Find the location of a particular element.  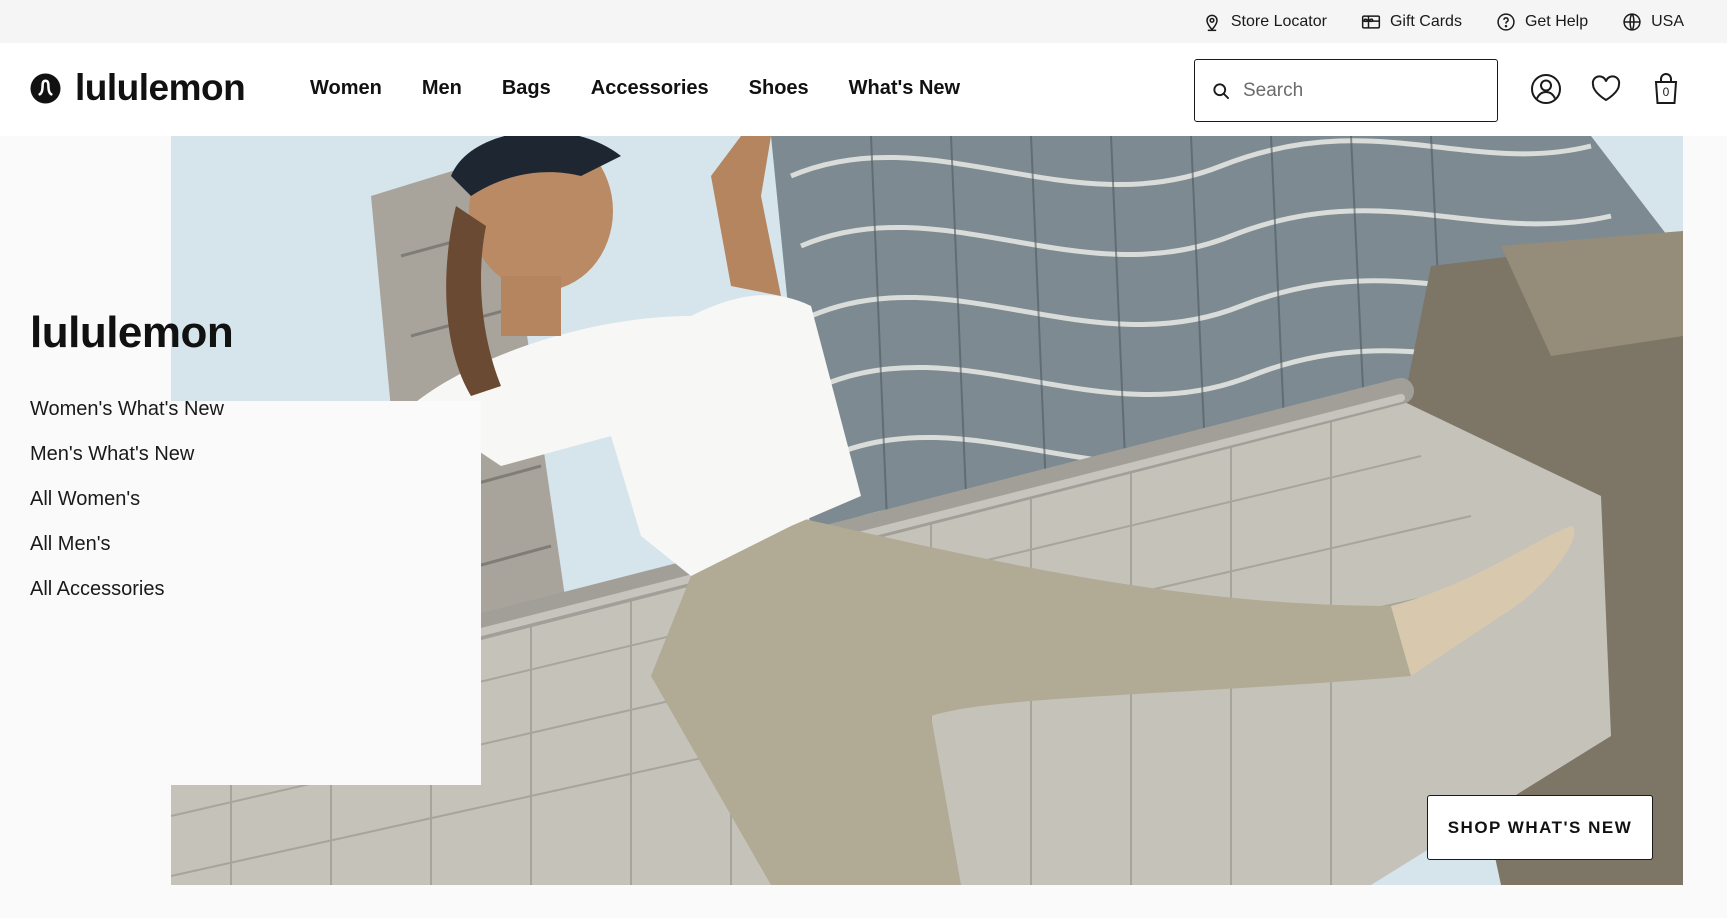

nav-women: Women is located at coordinates (346, 88).